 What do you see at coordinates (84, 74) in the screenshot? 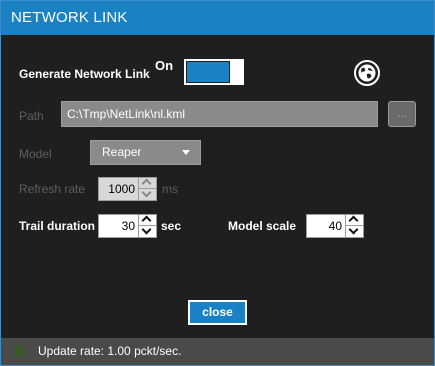
I see `generate-label: Generate Network Link` at bounding box center [84, 74].